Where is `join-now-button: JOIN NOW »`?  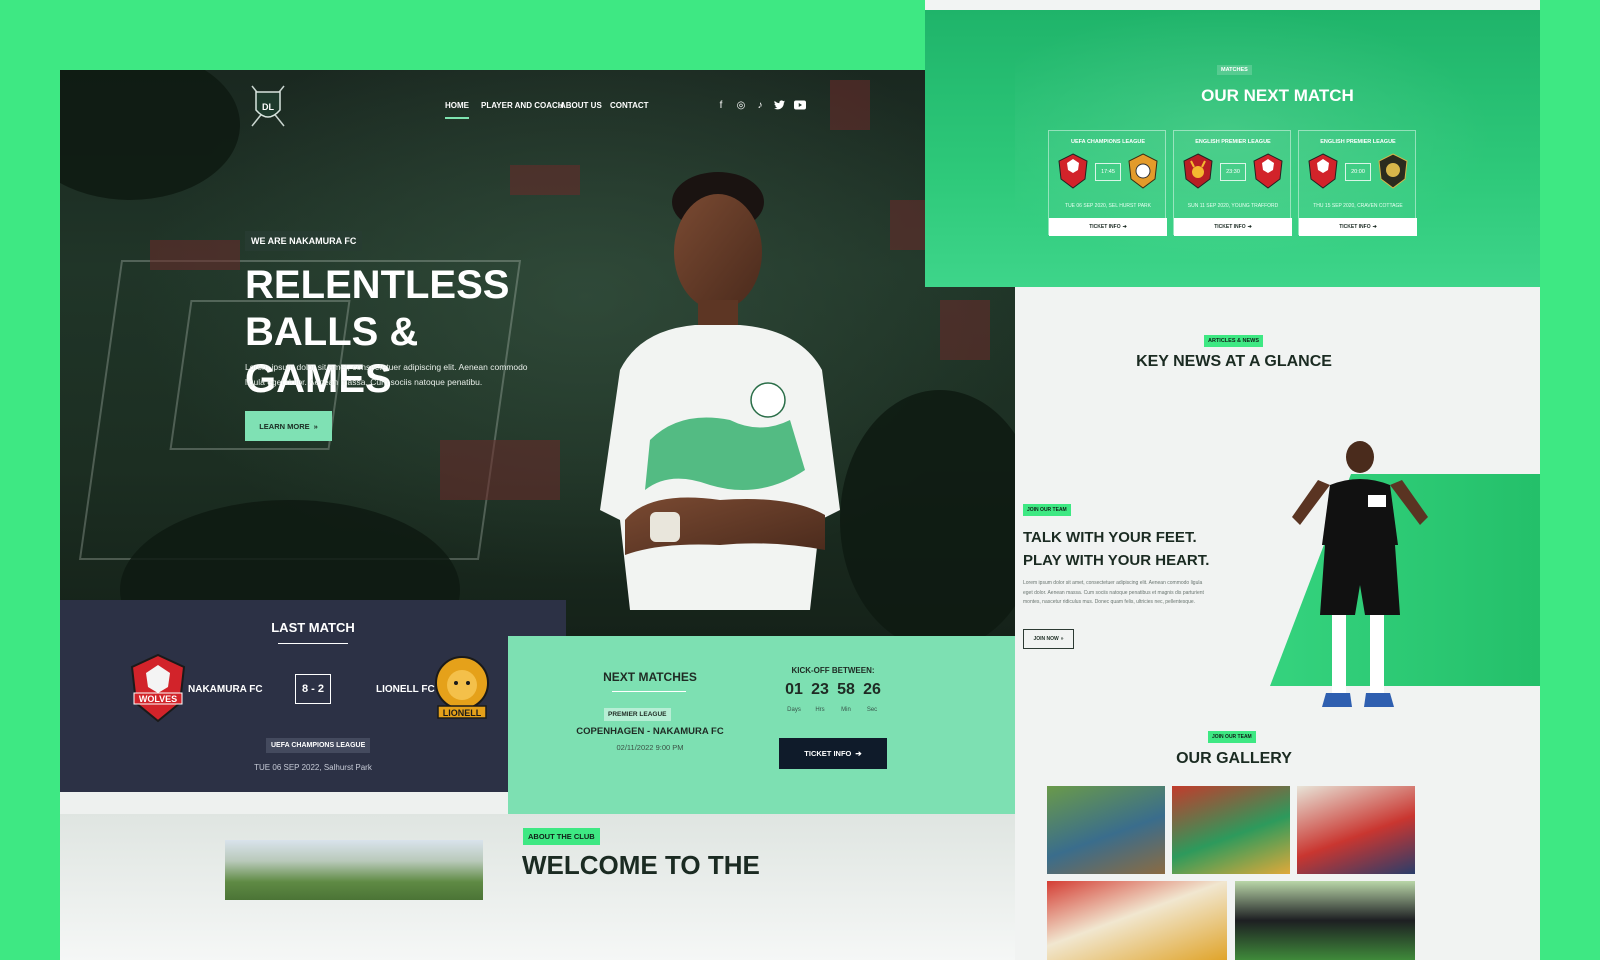
join-now-button: JOIN NOW » is located at coordinates (1048, 639).